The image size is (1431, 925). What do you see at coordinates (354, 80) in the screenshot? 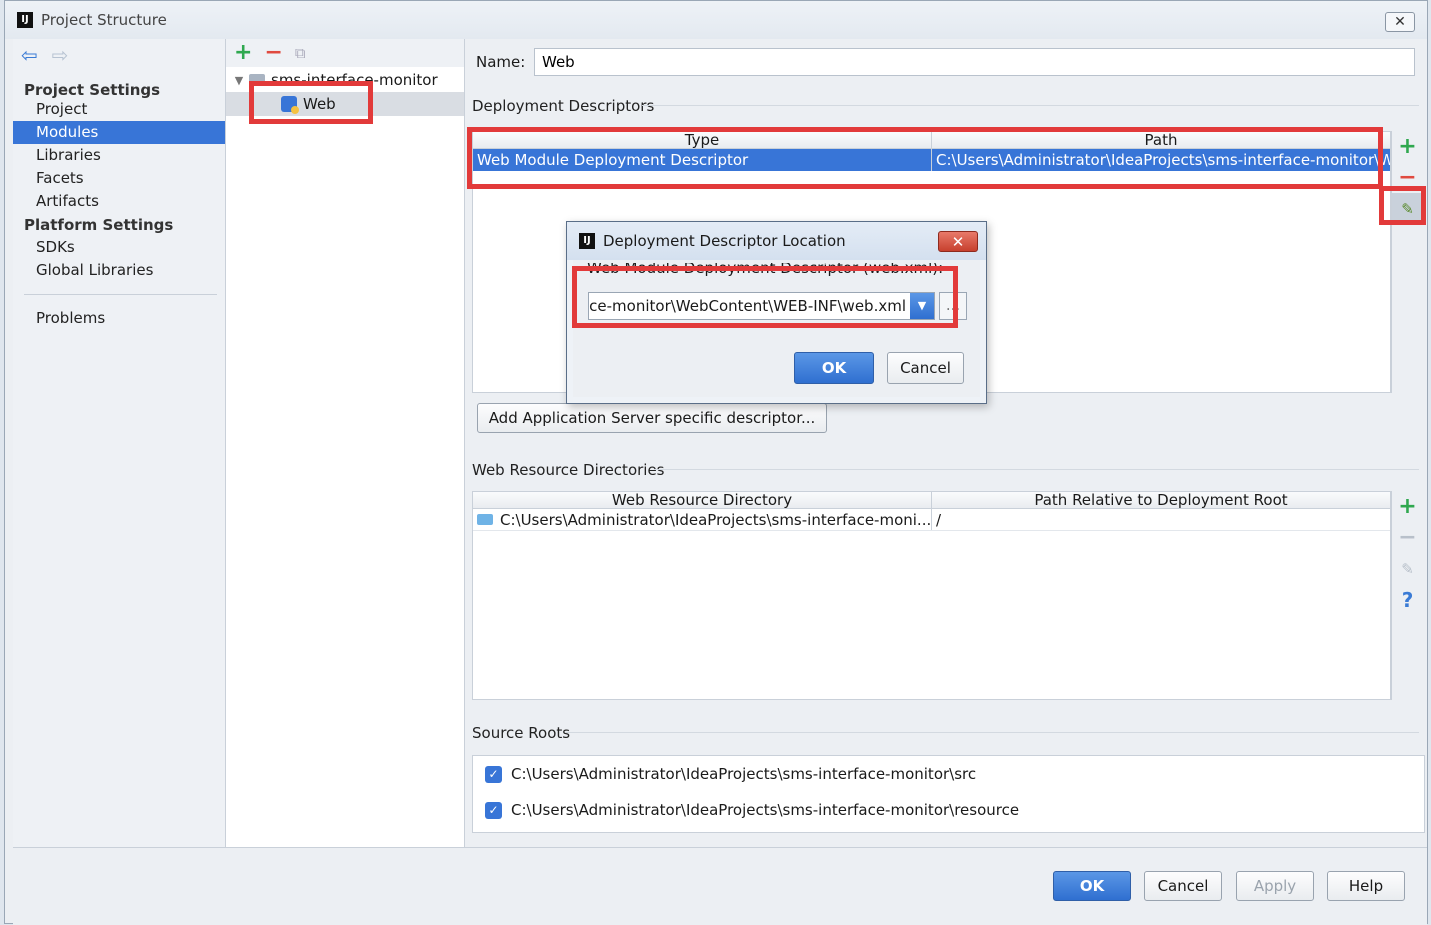
I see `tree-node-module-label: sms-interface-monitor` at bounding box center [354, 80].